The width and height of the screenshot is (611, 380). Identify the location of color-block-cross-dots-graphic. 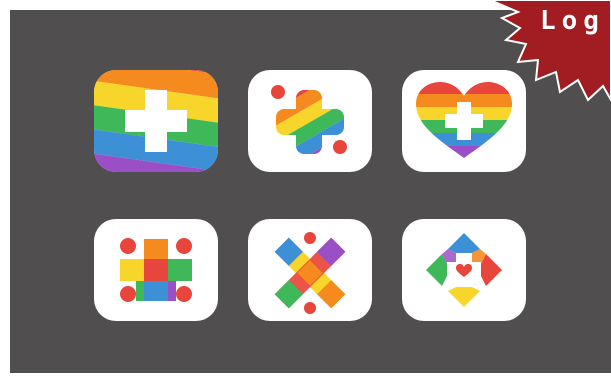
(156, 270).